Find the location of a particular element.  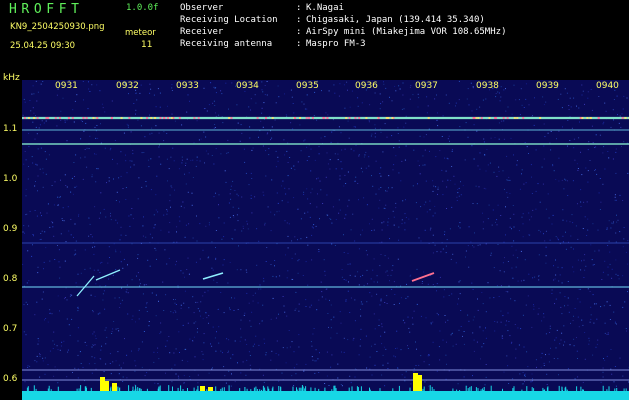

receiver-value: AirSpy mini (Miakejima VOR 108.65MHz) is located at coordinates (406, 32).